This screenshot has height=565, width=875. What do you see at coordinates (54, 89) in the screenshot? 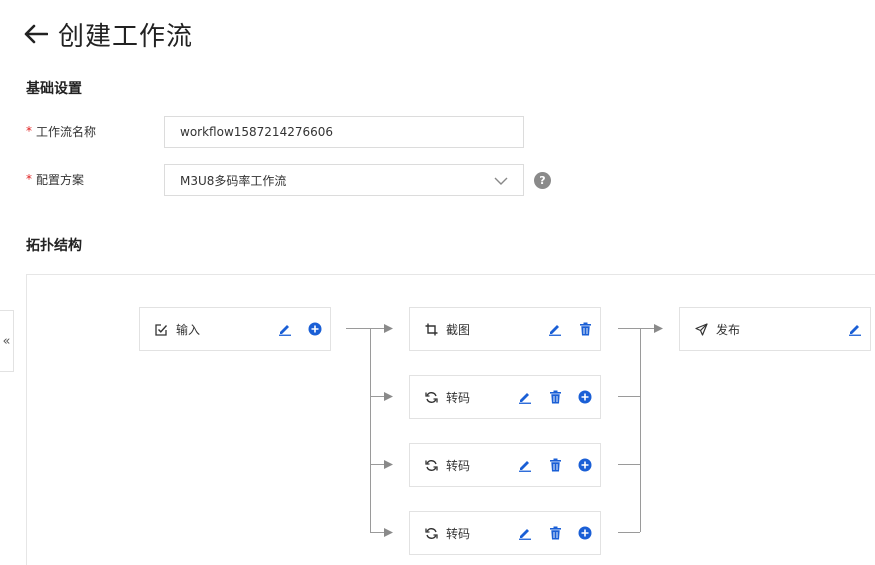
I see `basic-settings-title: 基础设置` at bounding box center [54, 89].